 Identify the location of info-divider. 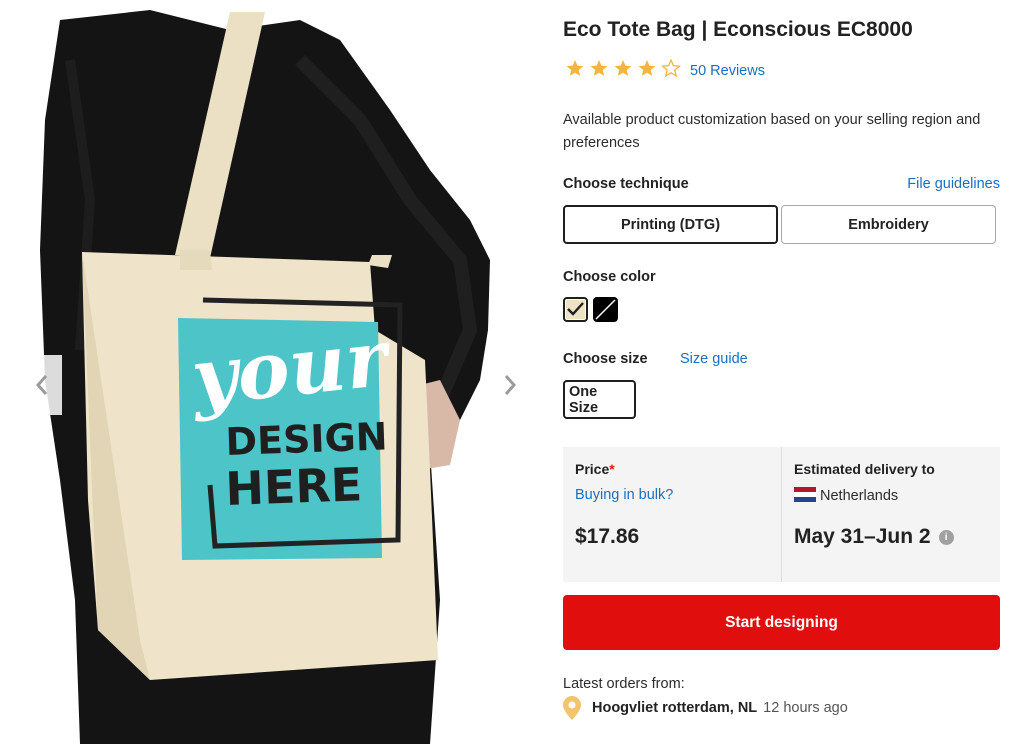
(781, 514).